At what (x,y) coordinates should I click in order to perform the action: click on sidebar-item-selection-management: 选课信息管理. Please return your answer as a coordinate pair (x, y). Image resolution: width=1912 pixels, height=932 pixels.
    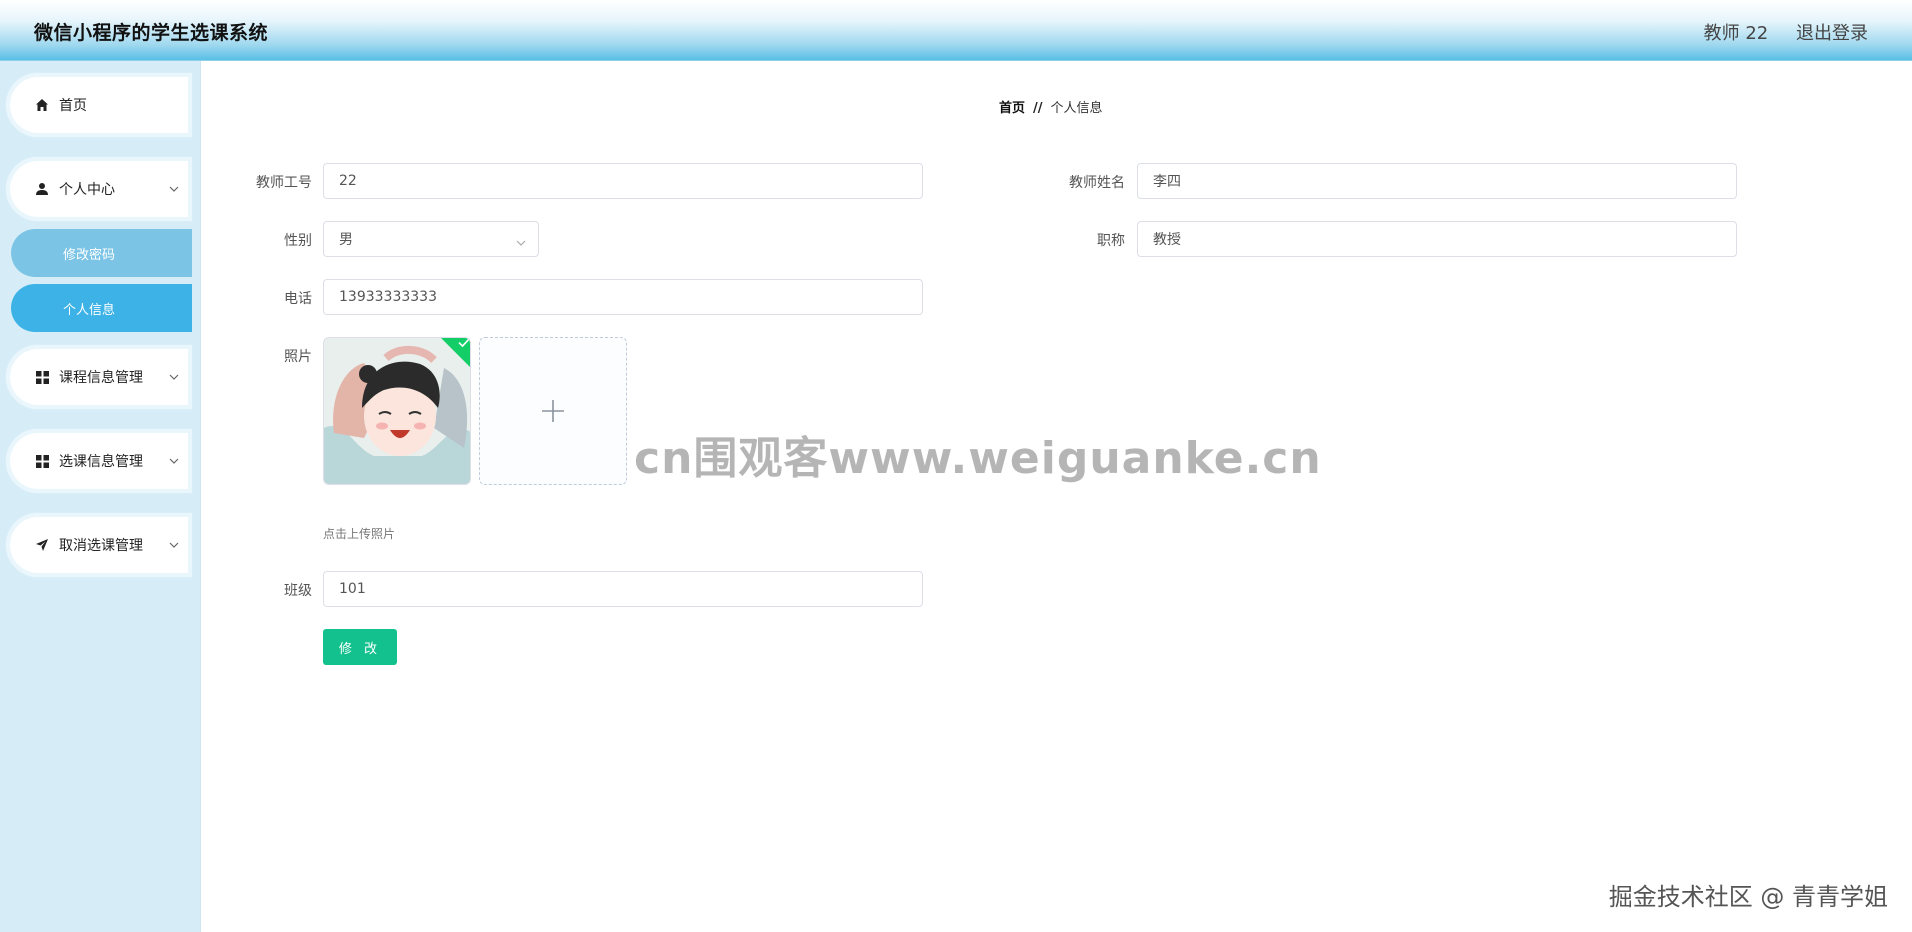
    Looking at the image, I should click on (99, 461).